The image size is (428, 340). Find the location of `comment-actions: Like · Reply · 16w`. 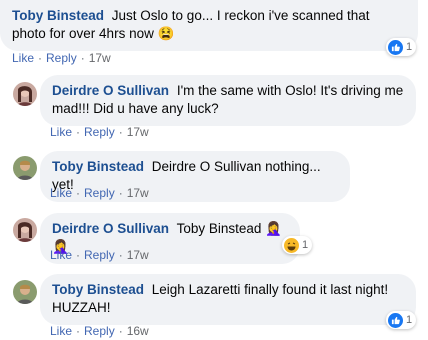

comment-actions: Like · Reply · 16w is located at coordinates (99, 331).